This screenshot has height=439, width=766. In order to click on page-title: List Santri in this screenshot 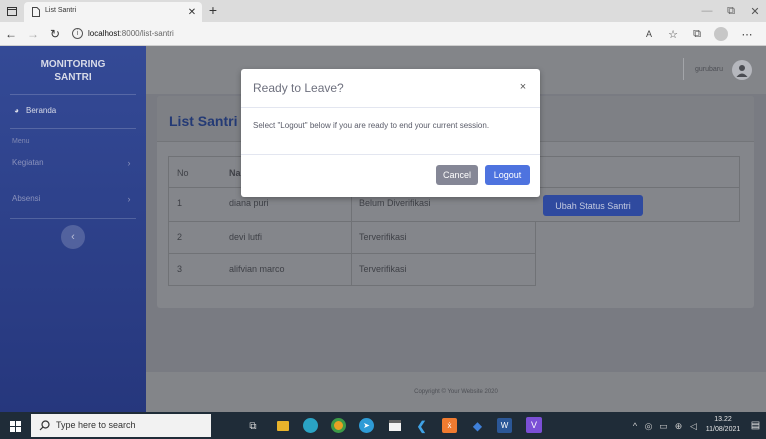, I will do `click(203, 121)`.